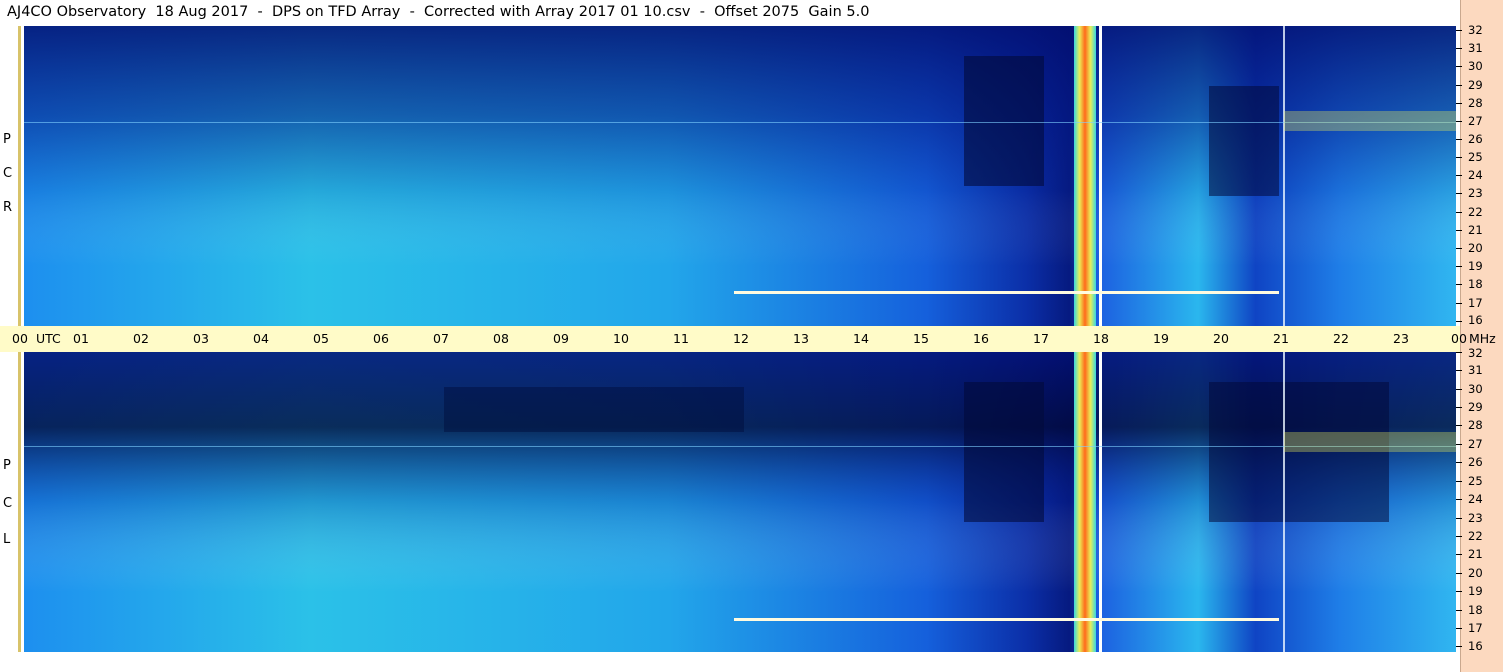 Image resolution: width=1503 pixels, height=672 pixels. What do you see at coordinates (561, 338) in the screenshot?
I see `time-label: 09` at bounding box center [561, 338].